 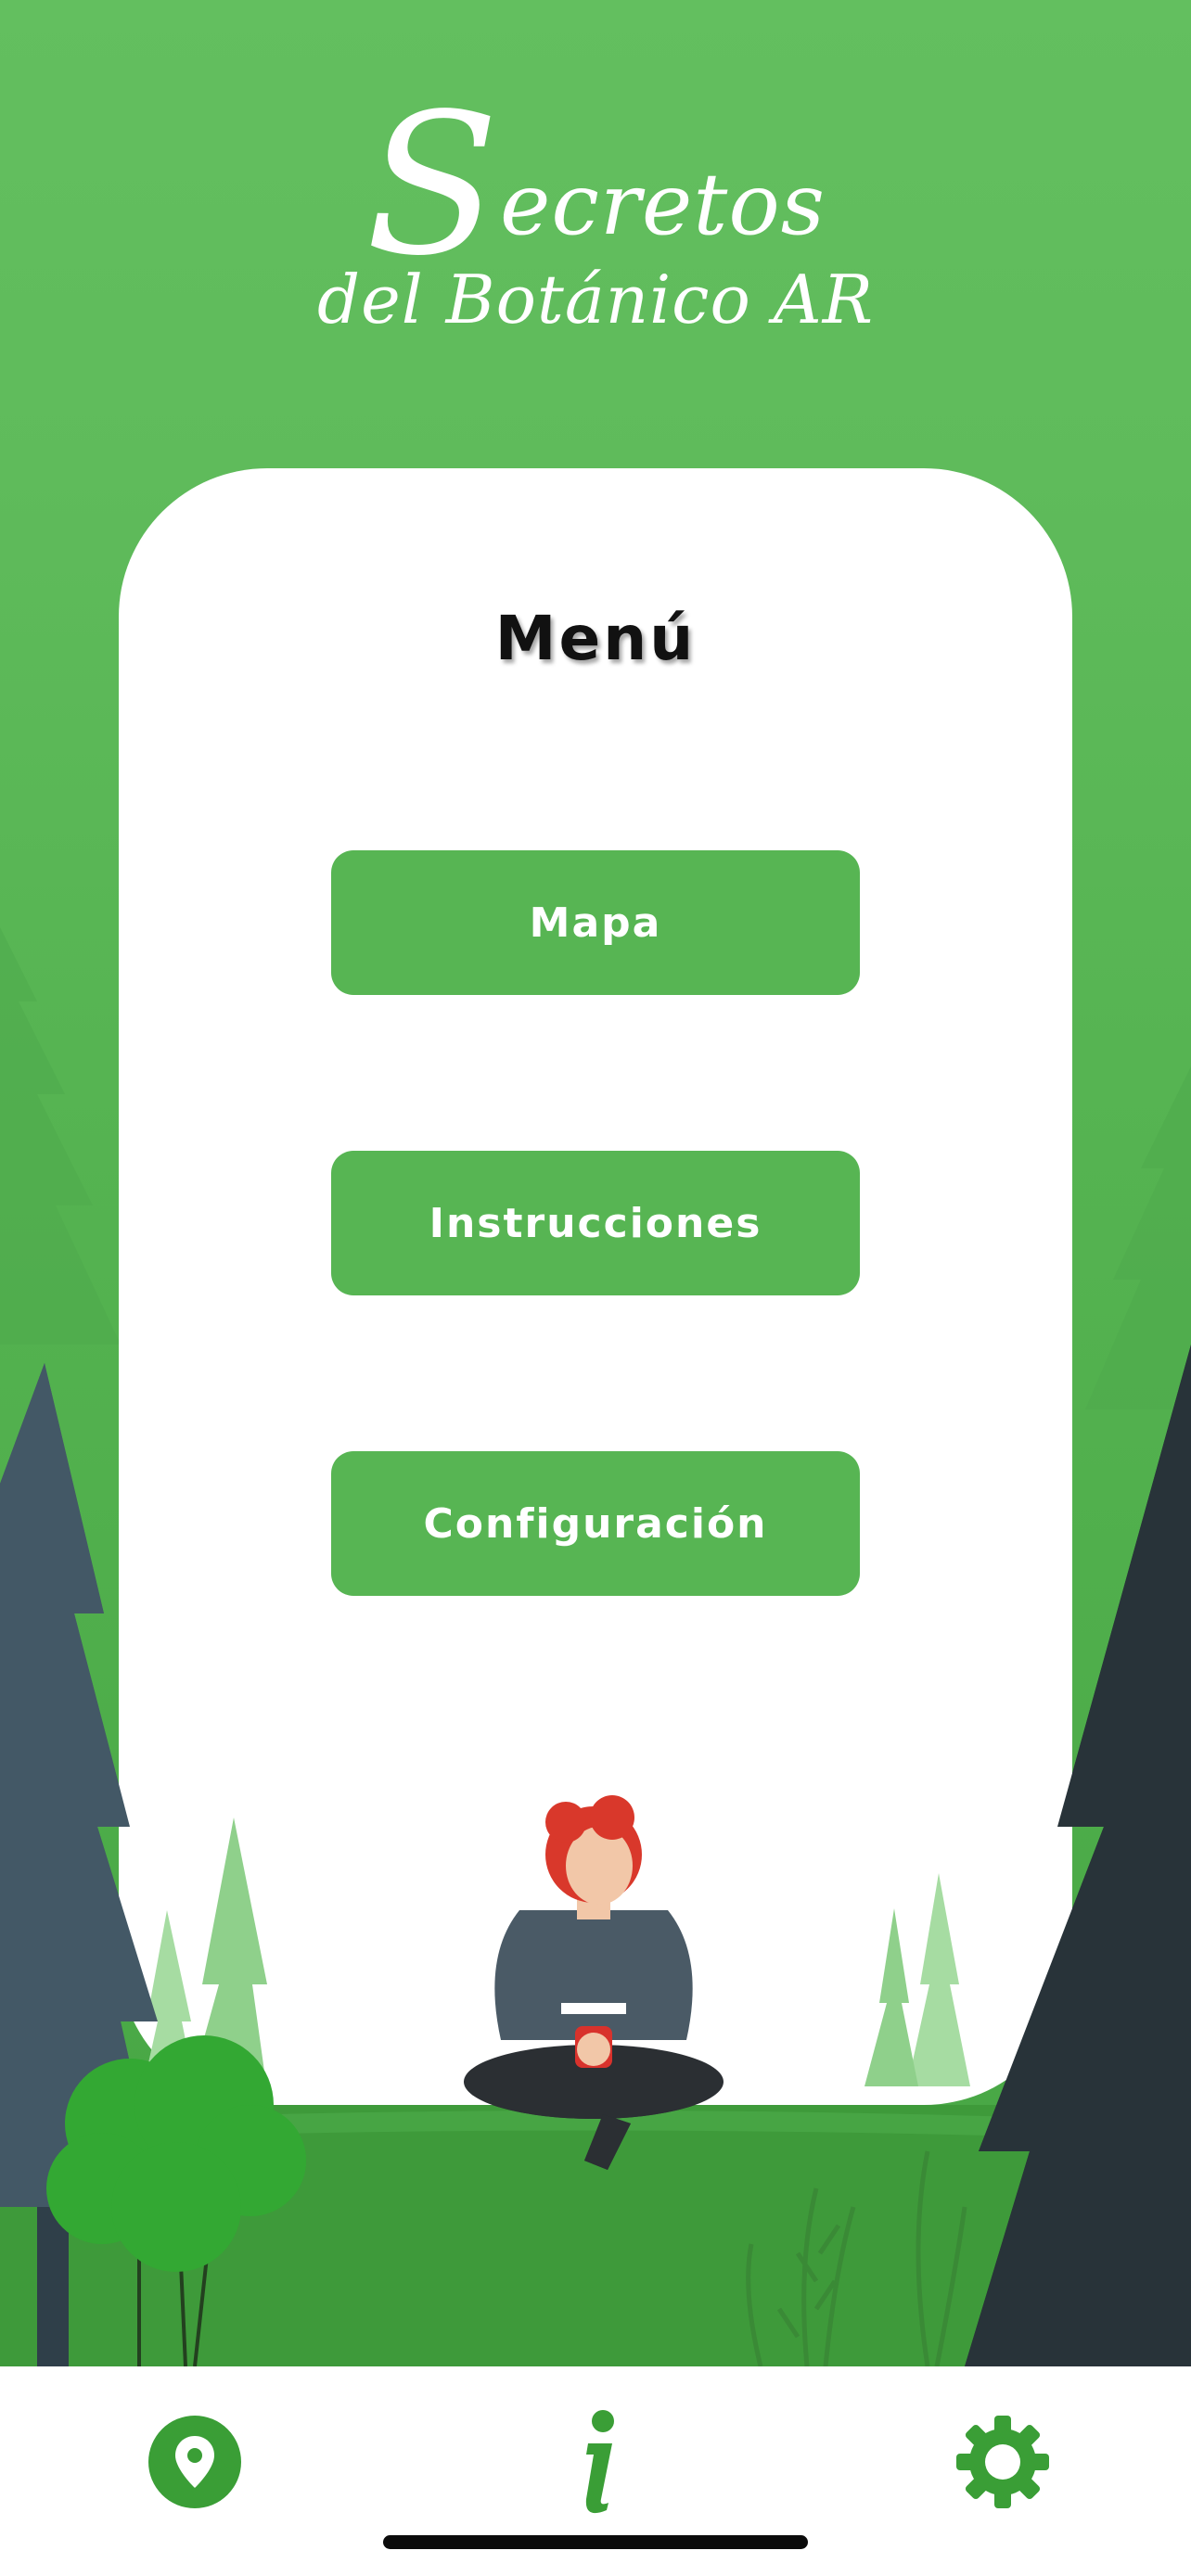 What do you see at coordinates (595, 1223) in the screenshot?
I see `instrucciones-button: Instrucciones` at bounding box center [595, 1223].